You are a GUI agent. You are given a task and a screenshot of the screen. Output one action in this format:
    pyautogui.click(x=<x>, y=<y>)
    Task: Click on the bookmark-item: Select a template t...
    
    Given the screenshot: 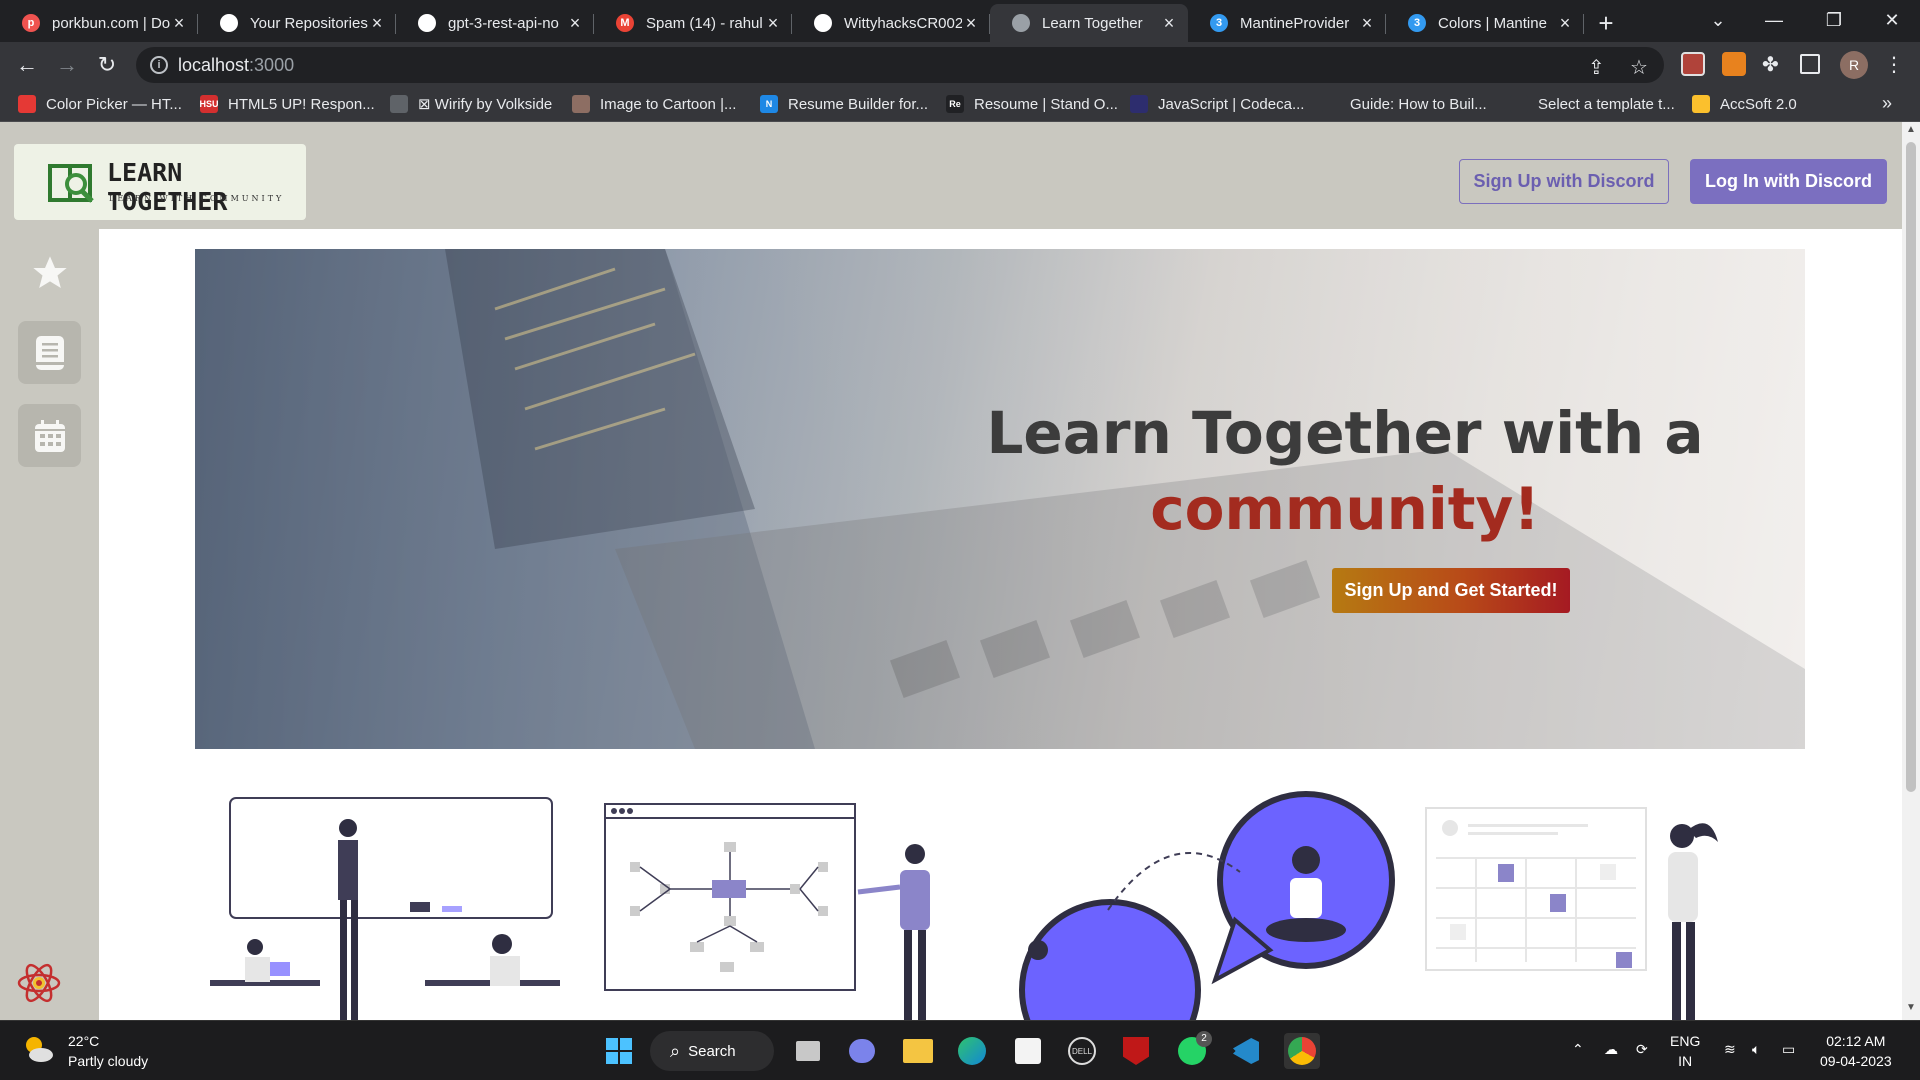 What is the action you would take?
    pyautogui.click(x=1592, y=104)
    